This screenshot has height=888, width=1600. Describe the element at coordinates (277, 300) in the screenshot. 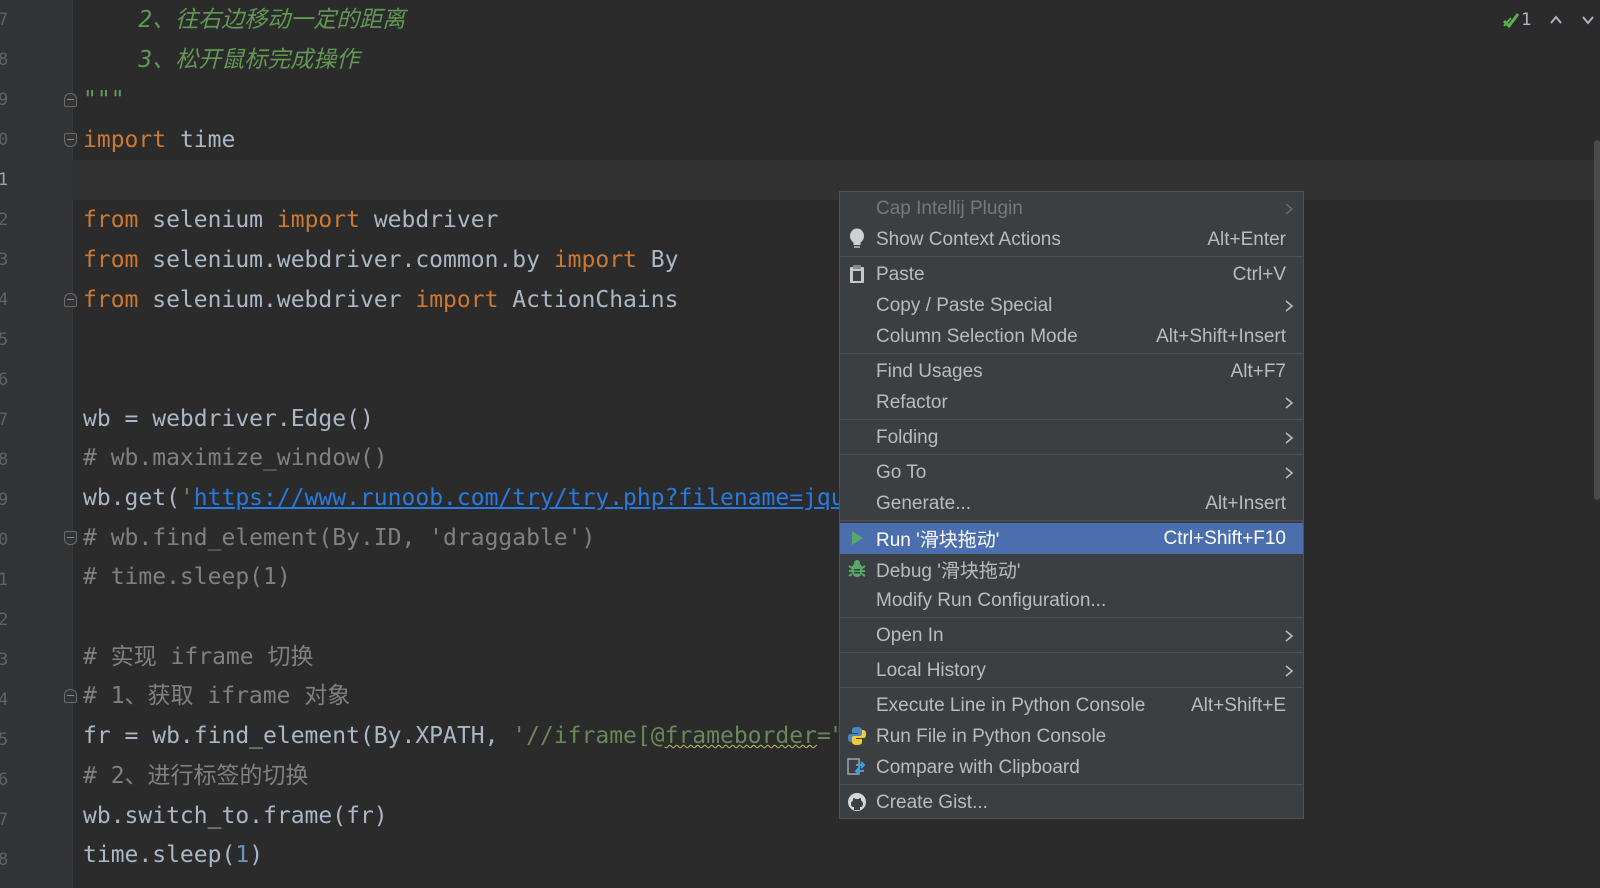

I see `identifier: selenium.webdriver` at that location.